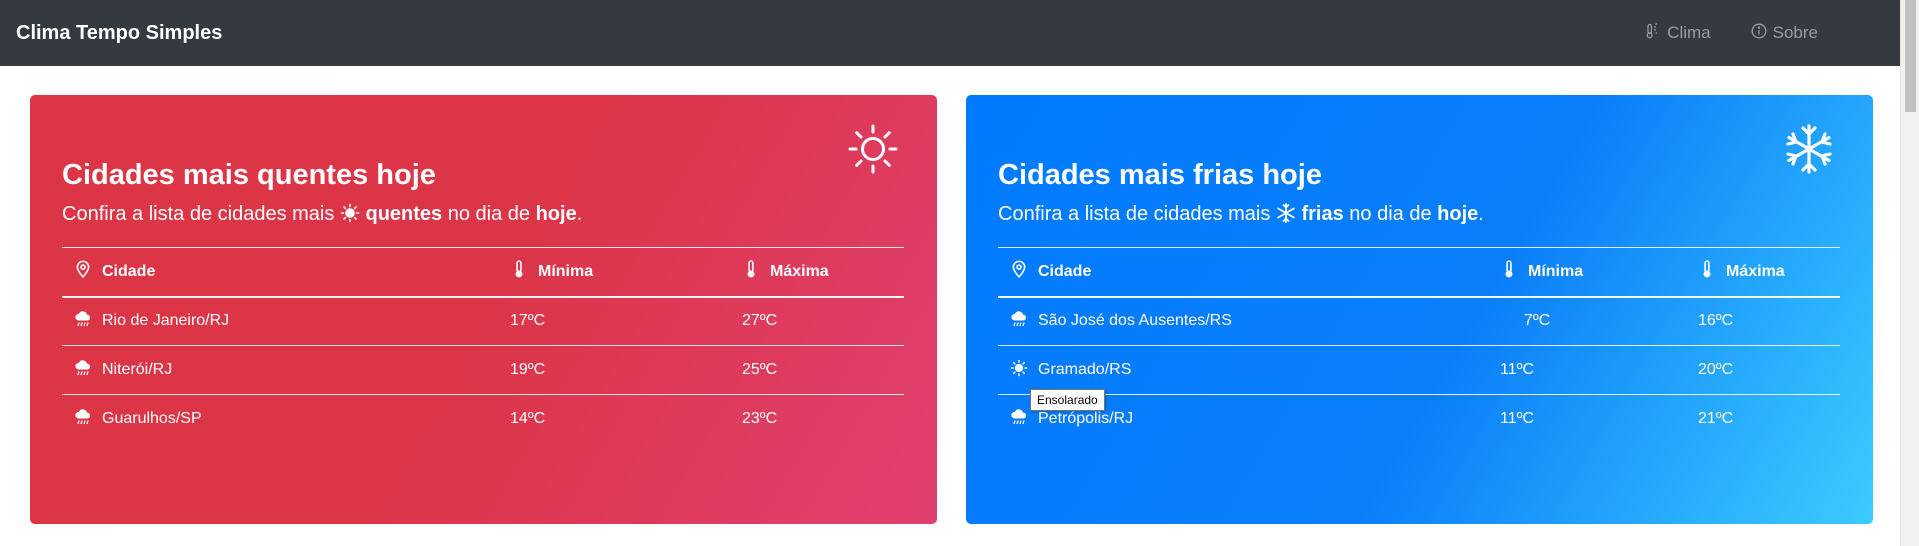 Image resolution: width=1919 pixels, height=546 pixels. I want to click on nav-link-sobre: Sobre, so click(1784, 33).